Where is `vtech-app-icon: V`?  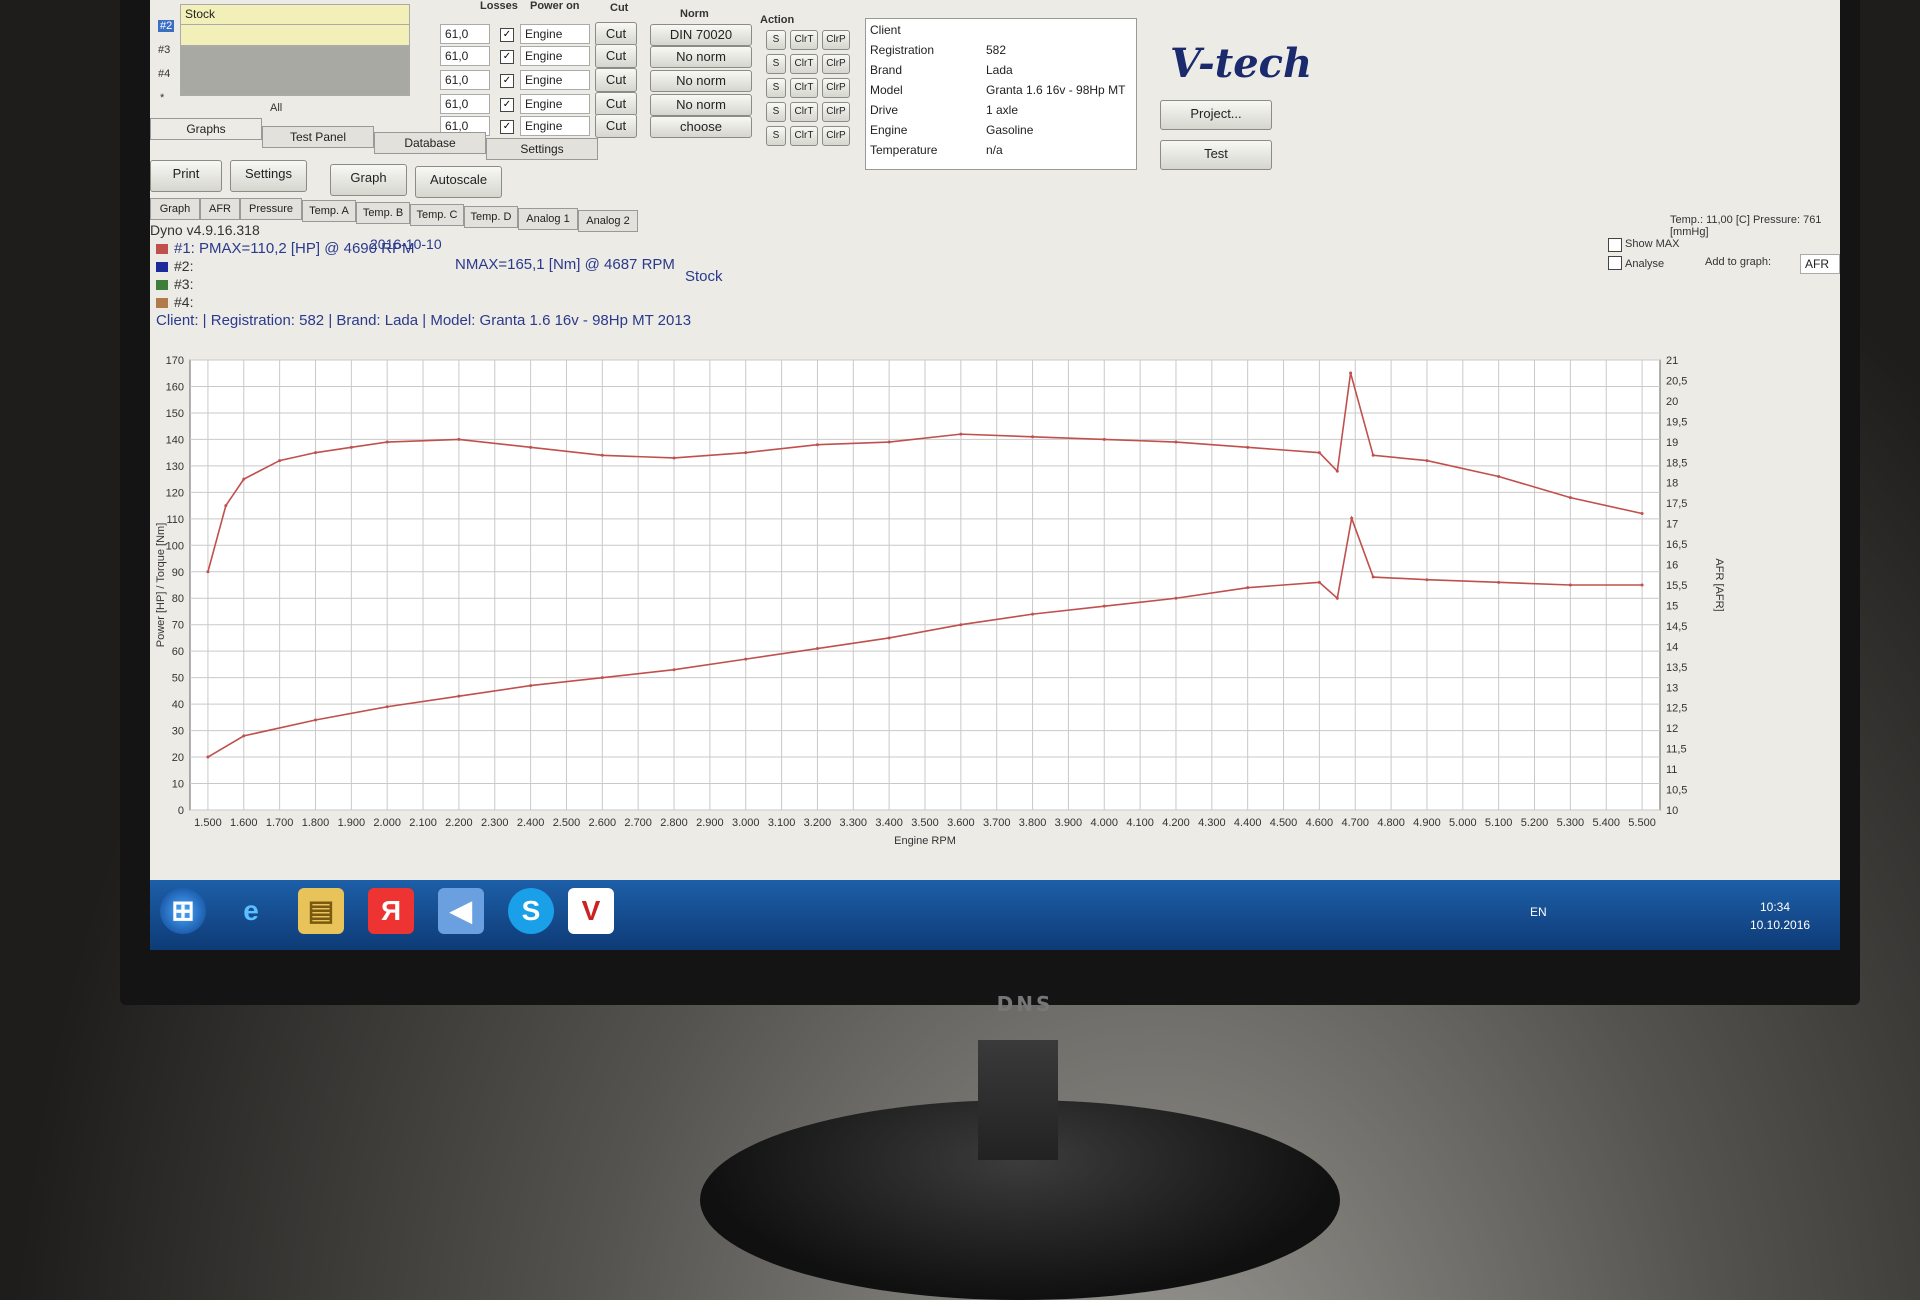
vtech-app-icon: V is located at coordinates (591, 911).